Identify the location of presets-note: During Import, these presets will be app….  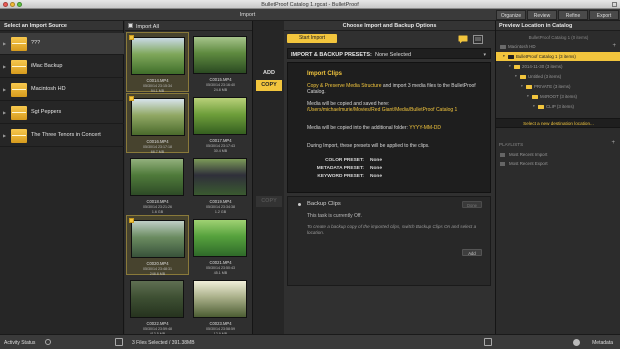
(368, 146).